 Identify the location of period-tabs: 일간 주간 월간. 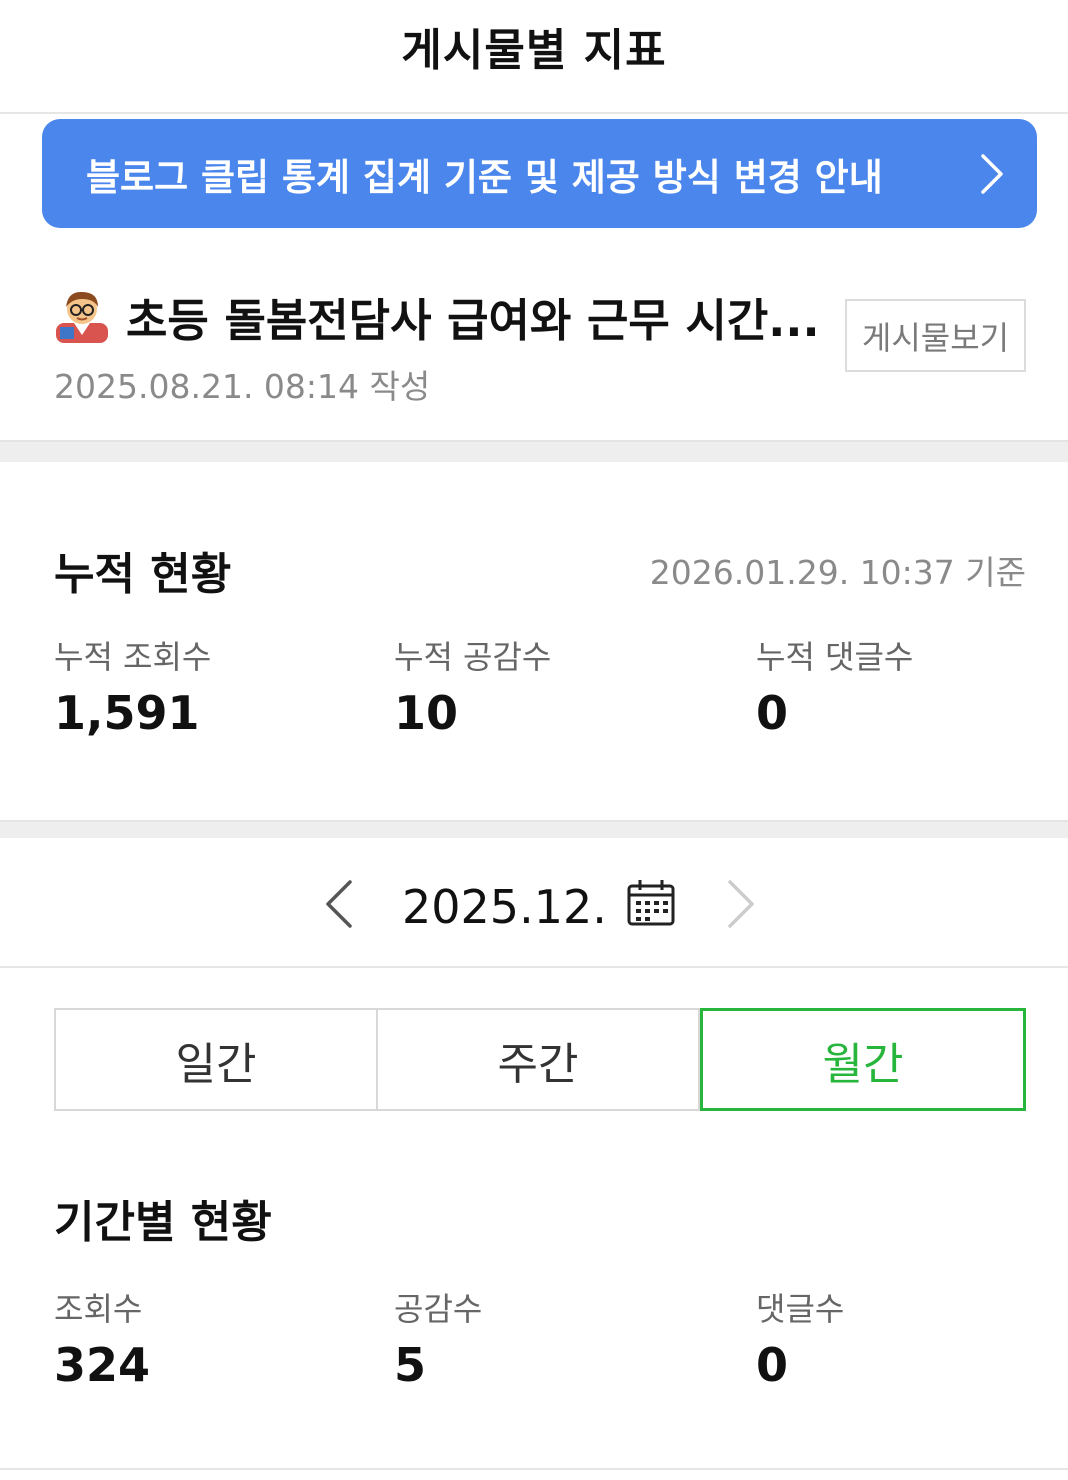
(540, 1059).